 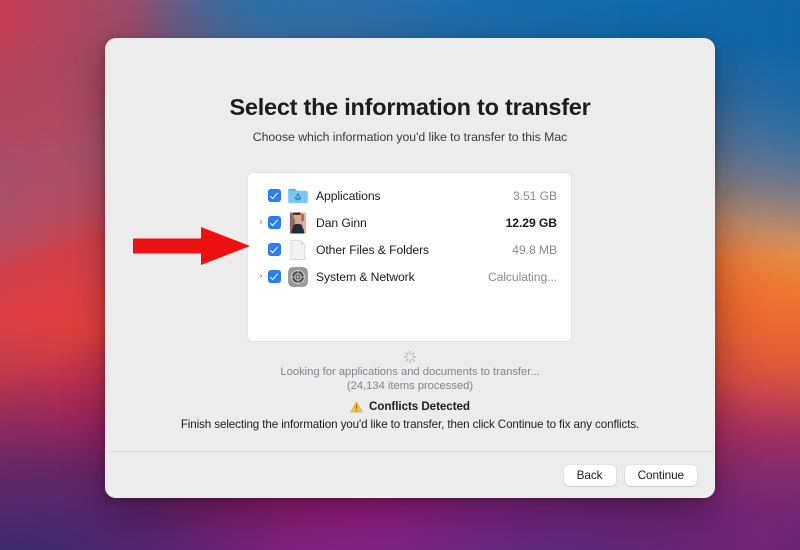 I want to click on user-avatar-icon, so click(x=298, y=223).